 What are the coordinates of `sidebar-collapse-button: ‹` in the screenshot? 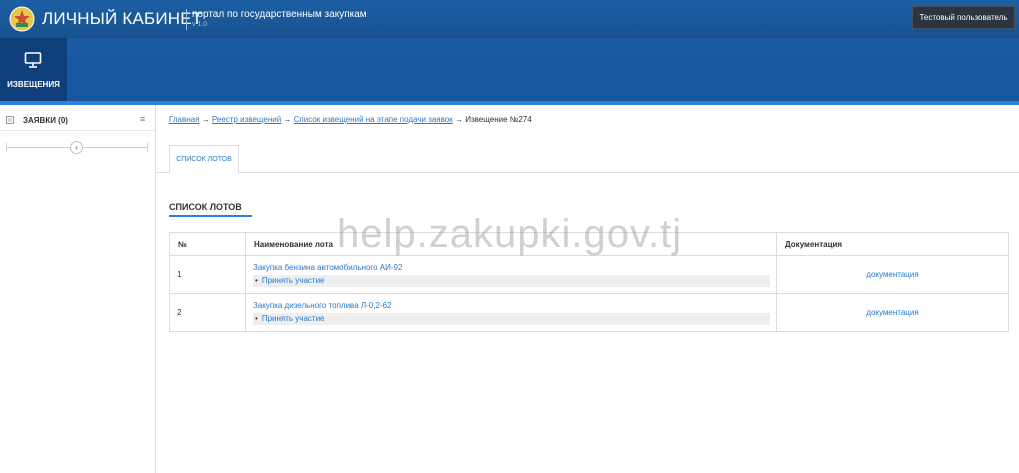 It's located at (76, 147).